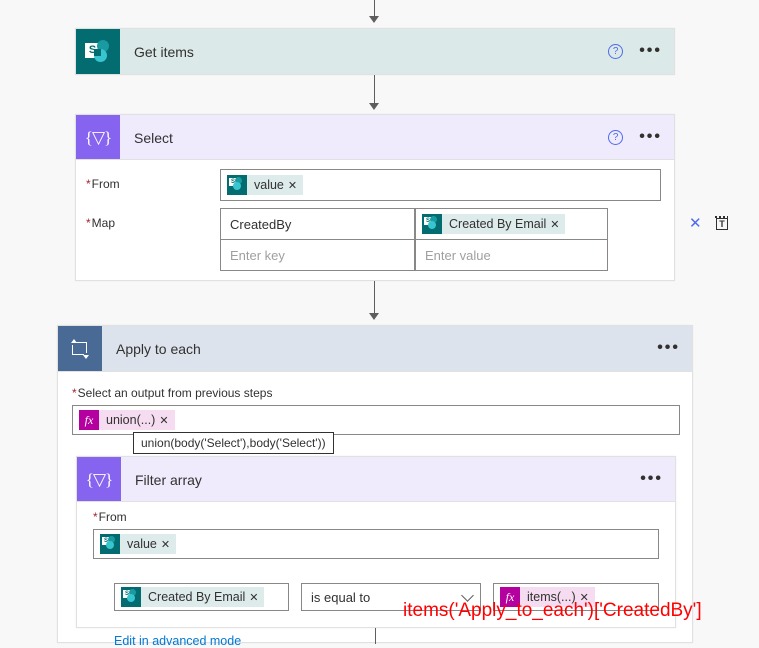  What do you see at coordinates (164, 51) in the screenshot?
I see `get-items-title: Get items` at bounding box center [164, 51].